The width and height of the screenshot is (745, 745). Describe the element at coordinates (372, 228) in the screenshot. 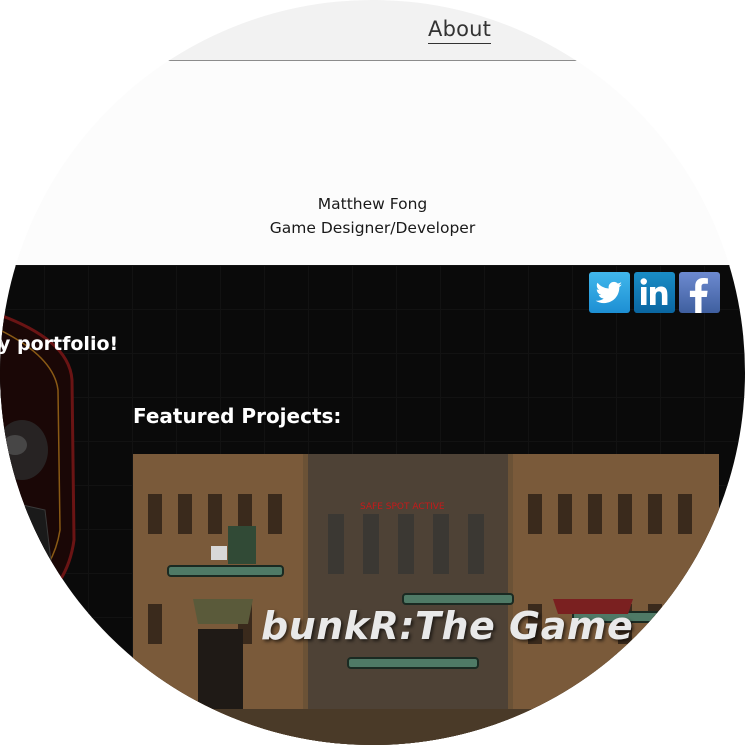

I see `author-role: Game Designer/Developer` at that location.